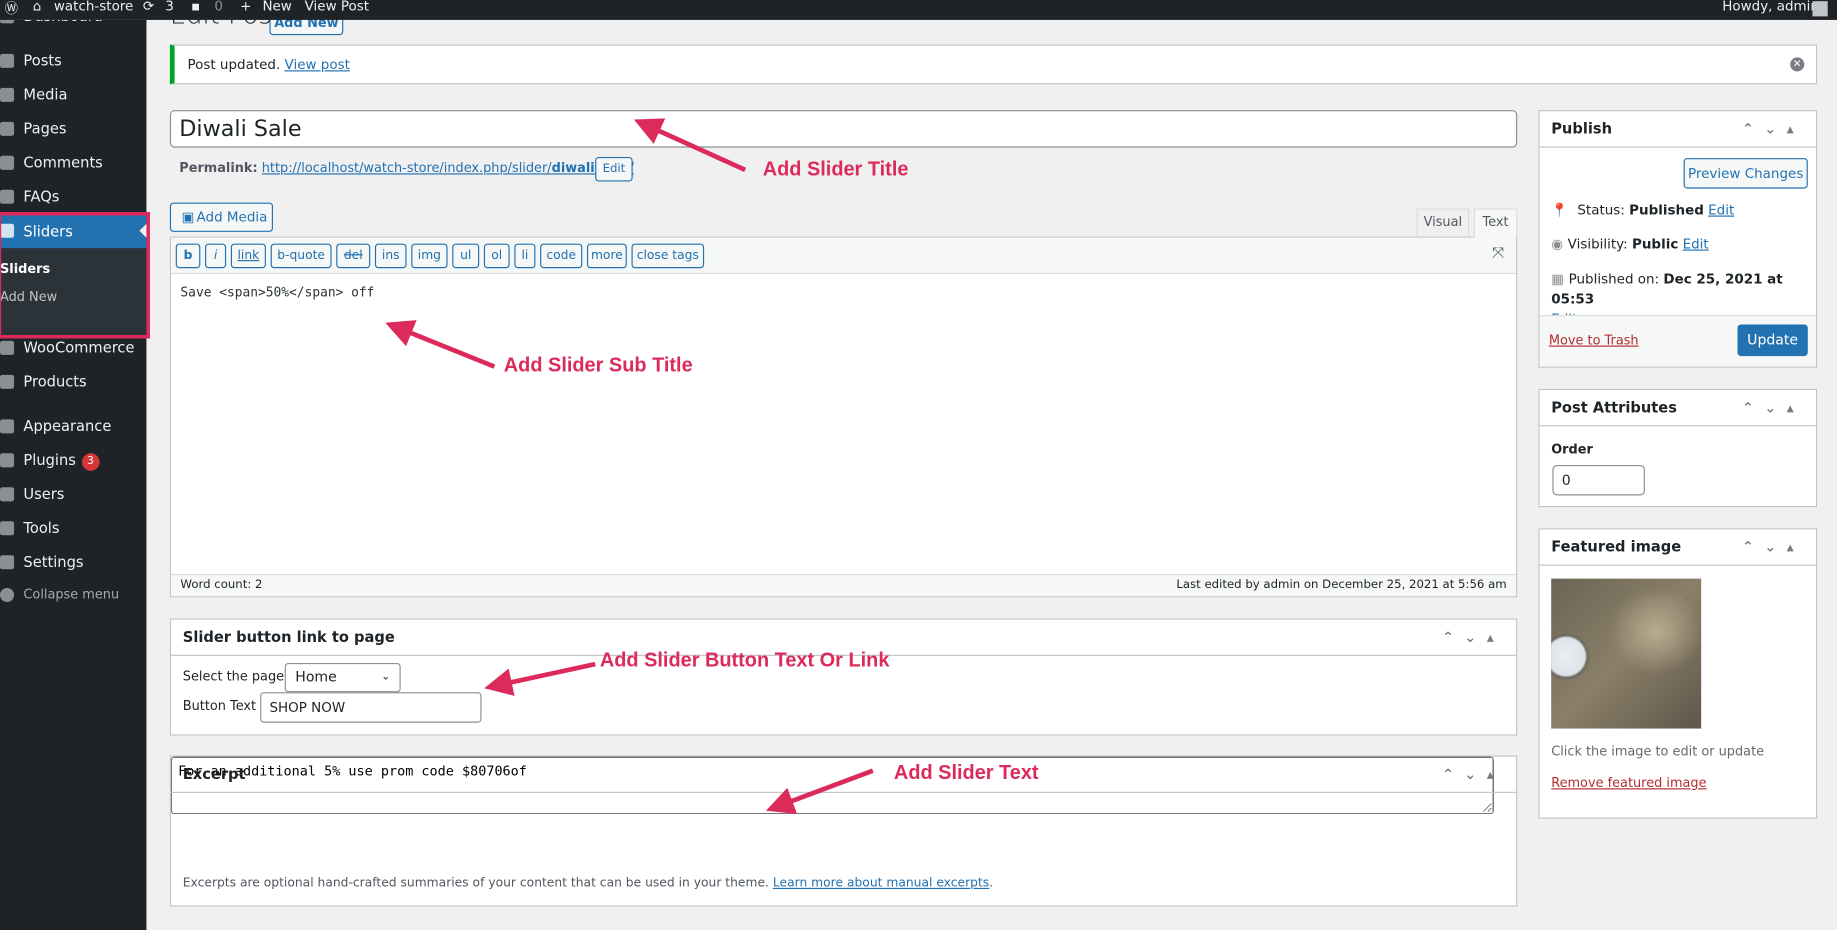  Describe the element at coordinates (966, 772) in the screenshot. I see `annotation-text: Add Slider Text` at that location.